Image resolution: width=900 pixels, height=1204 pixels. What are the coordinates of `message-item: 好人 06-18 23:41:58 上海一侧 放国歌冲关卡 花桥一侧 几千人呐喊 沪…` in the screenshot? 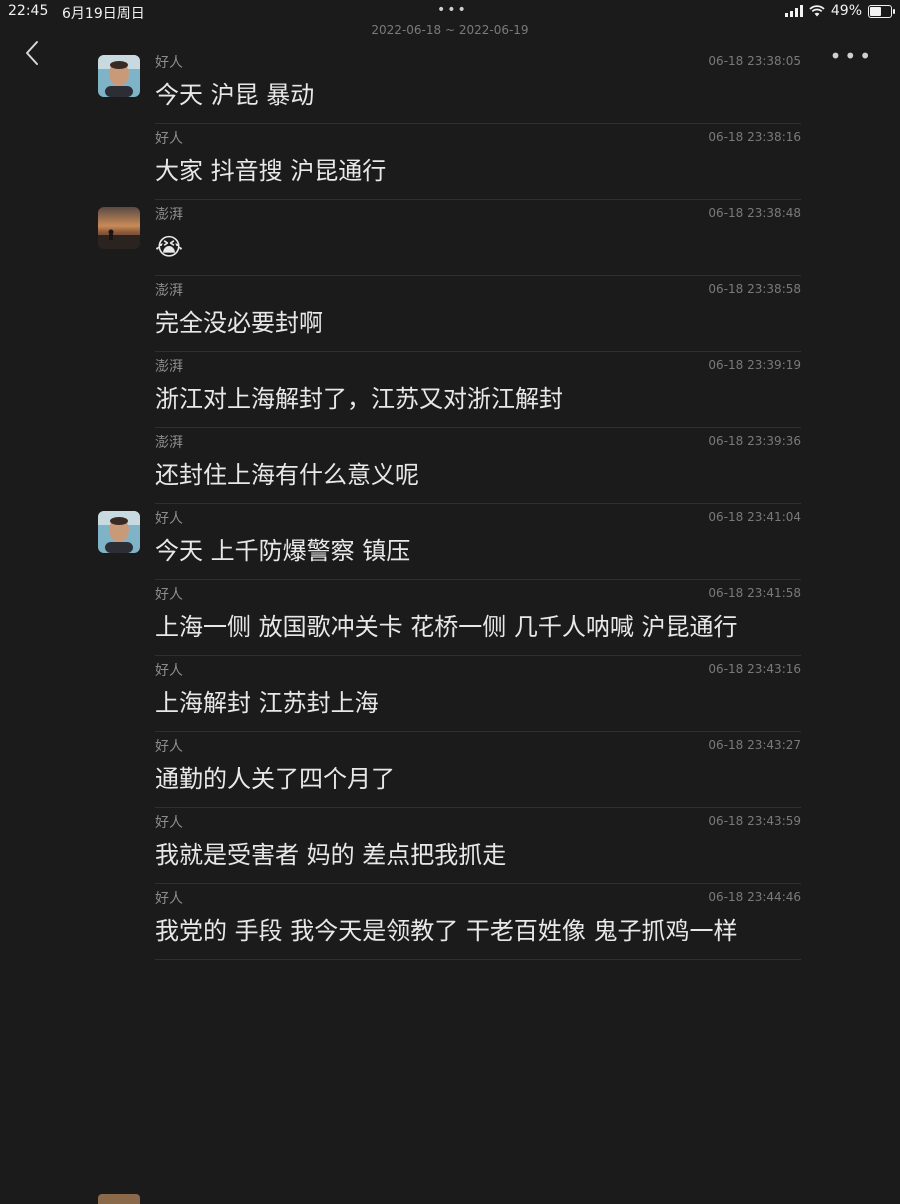 It's located at (478, 618).